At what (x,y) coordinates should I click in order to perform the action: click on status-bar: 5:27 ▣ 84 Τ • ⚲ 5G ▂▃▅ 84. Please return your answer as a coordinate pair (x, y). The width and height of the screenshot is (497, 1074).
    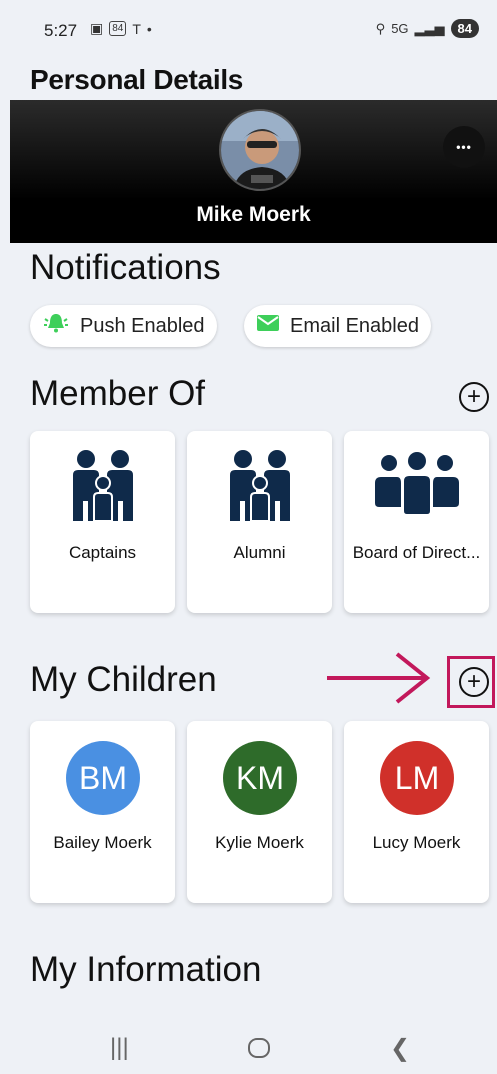
    Looking at the image, I should click on (248, 30).